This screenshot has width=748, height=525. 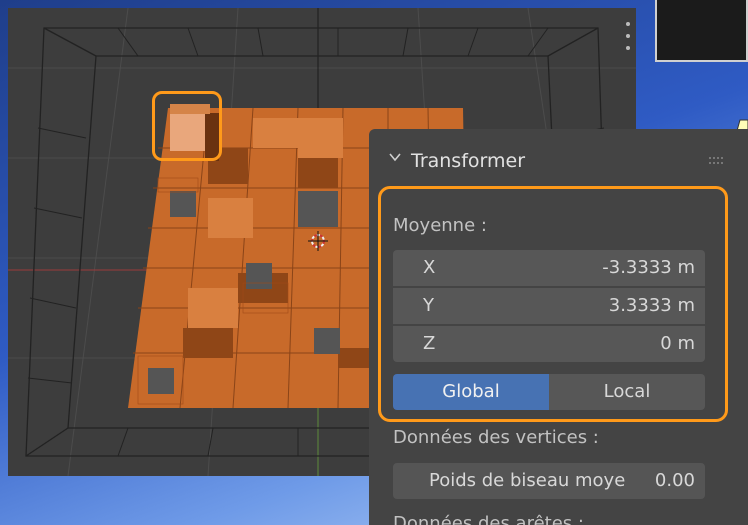 I want to click on overlay-dark-box, so click(x=701, y=31).